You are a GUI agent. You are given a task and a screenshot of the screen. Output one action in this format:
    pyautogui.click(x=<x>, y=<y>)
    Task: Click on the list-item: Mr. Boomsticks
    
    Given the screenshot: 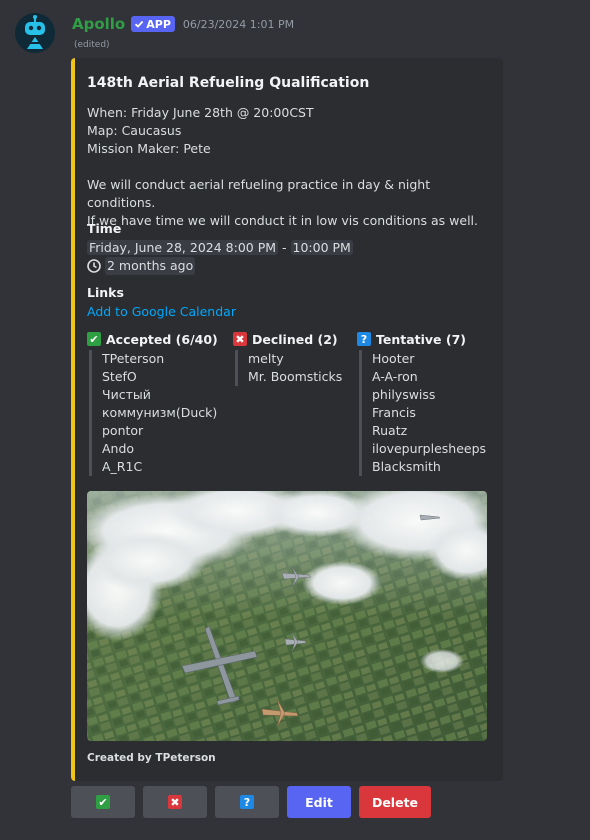 What is the action you would take?
    pyautogui.click(x=295, y=376)
    